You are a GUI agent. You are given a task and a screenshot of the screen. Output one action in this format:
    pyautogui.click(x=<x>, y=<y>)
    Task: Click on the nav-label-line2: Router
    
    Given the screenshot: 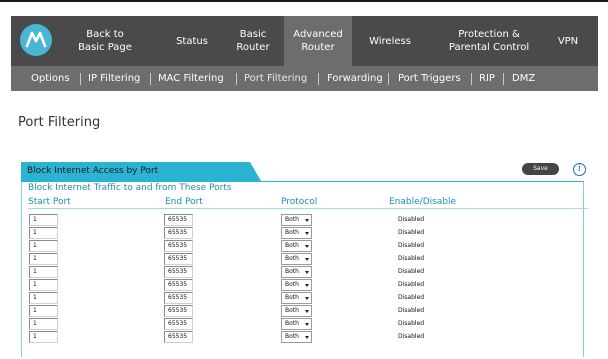 What is the action you would take?
    pyautogui.click(x=253, y=47)
    